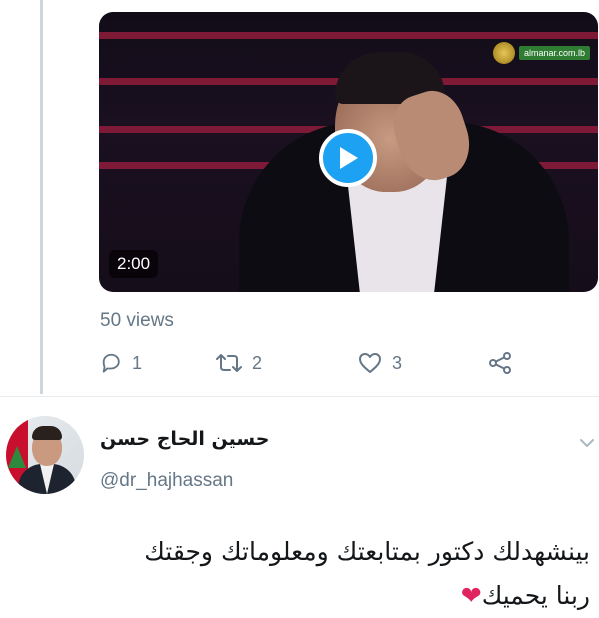 The image size is (599, 618). I want to click on display-name: حسين الحاج حسن, so click(184, 439).